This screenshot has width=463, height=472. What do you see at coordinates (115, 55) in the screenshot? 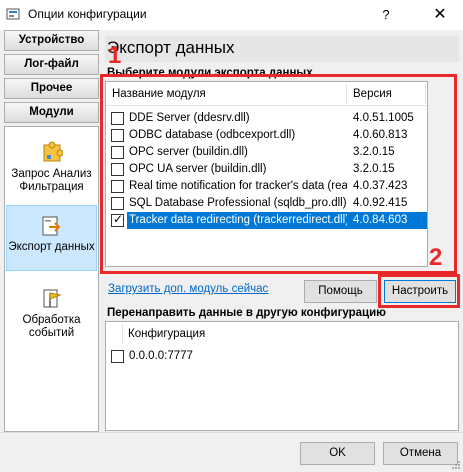
I see `annotation-number-1: 1` at bounding box center [115, 55].